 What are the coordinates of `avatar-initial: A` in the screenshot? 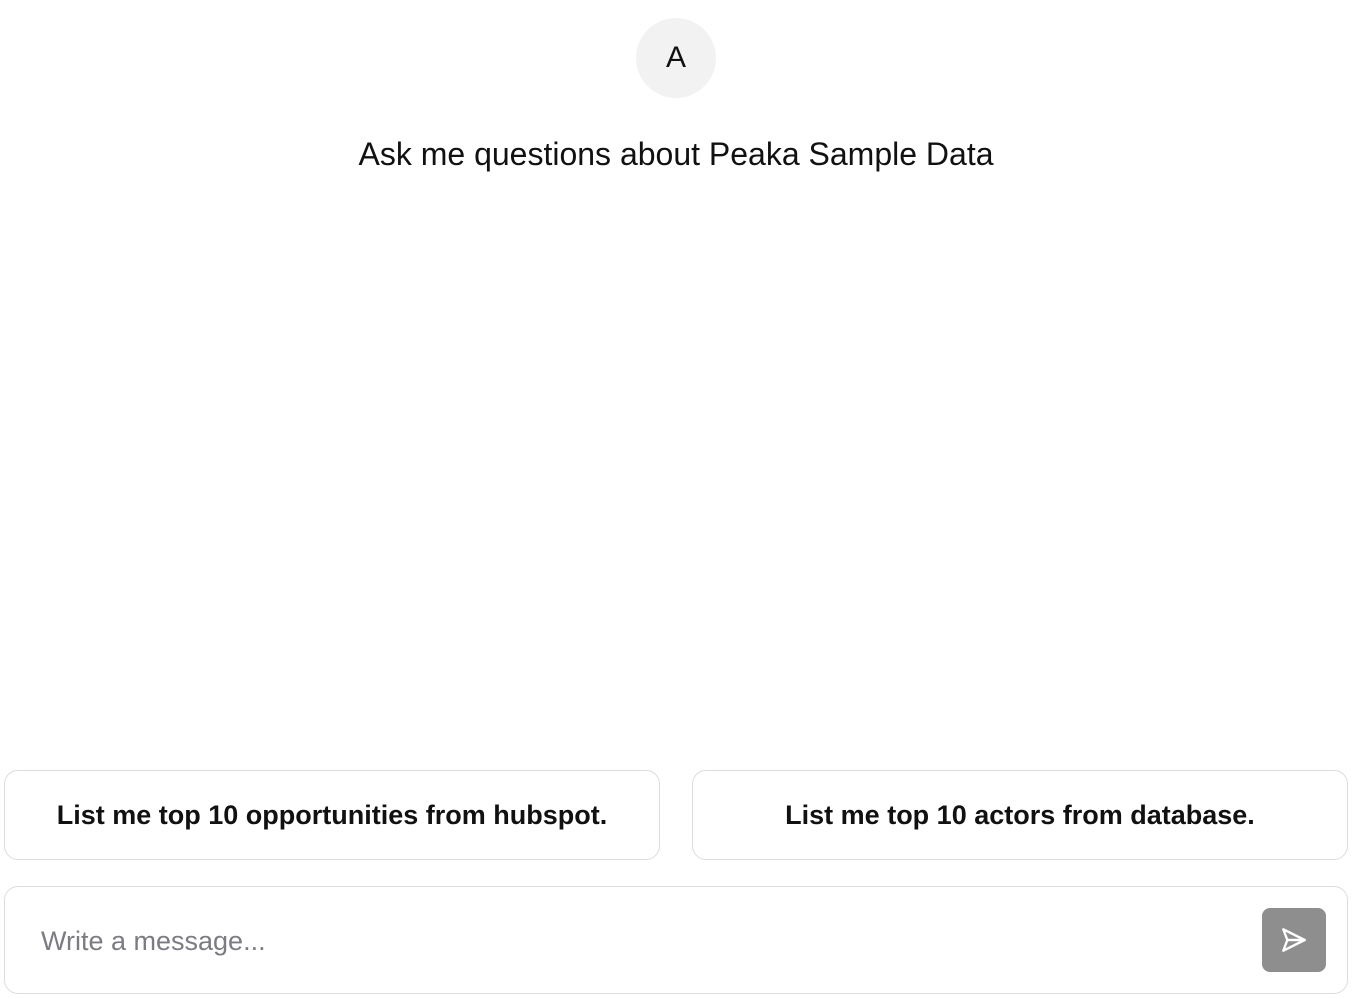 It's located at (675, 57).